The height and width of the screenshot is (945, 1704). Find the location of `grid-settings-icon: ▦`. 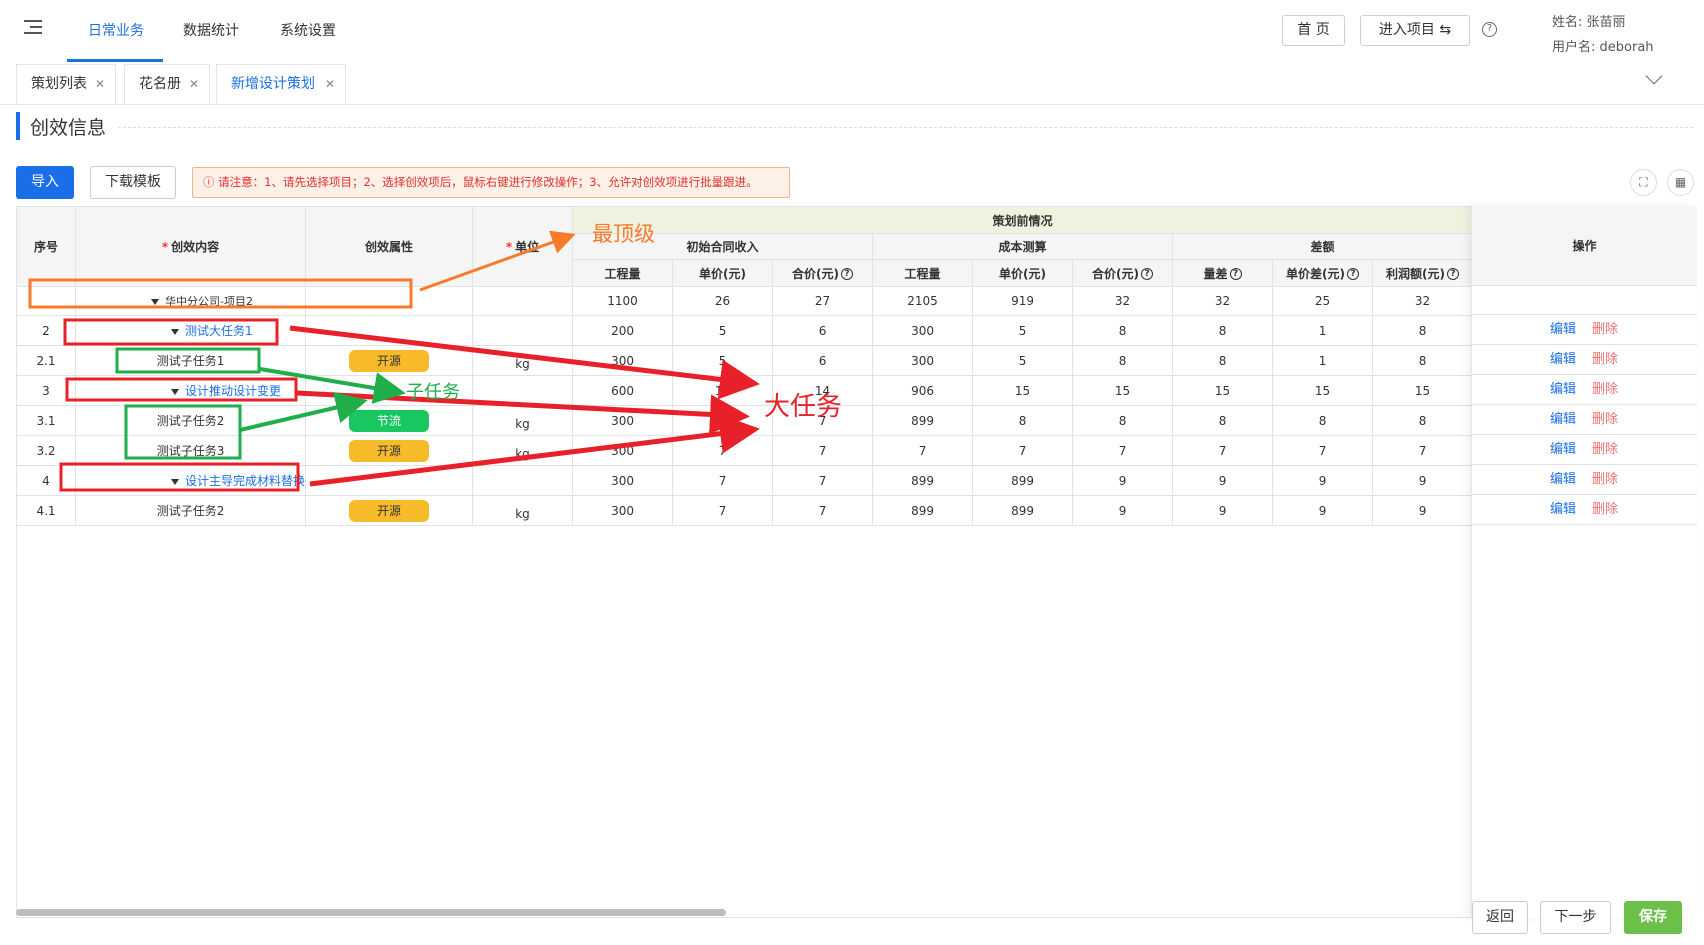

grid-settings-icon: ▦ is located at coordinates (1680, 182).